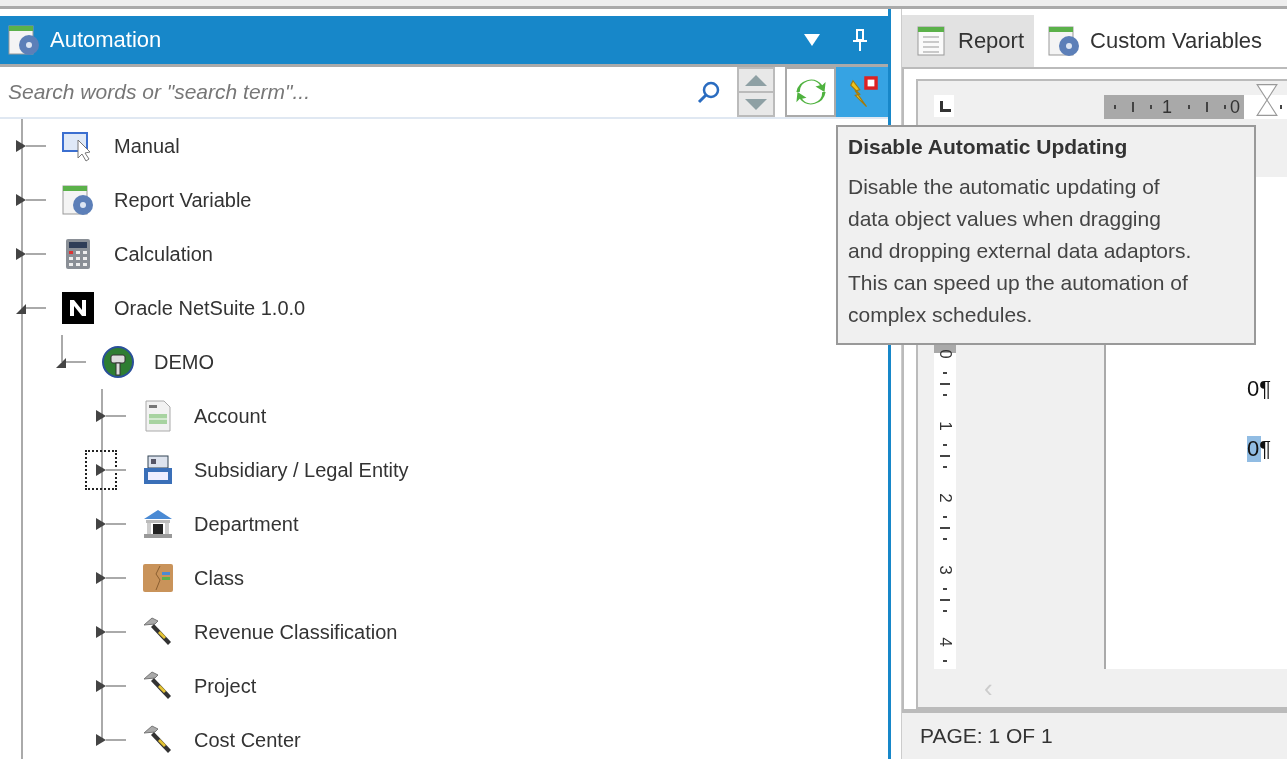 The image size is (1287, 759). Describe the element at coordinates (709, 92) in the screenshot. I see `search-icon` at that location.